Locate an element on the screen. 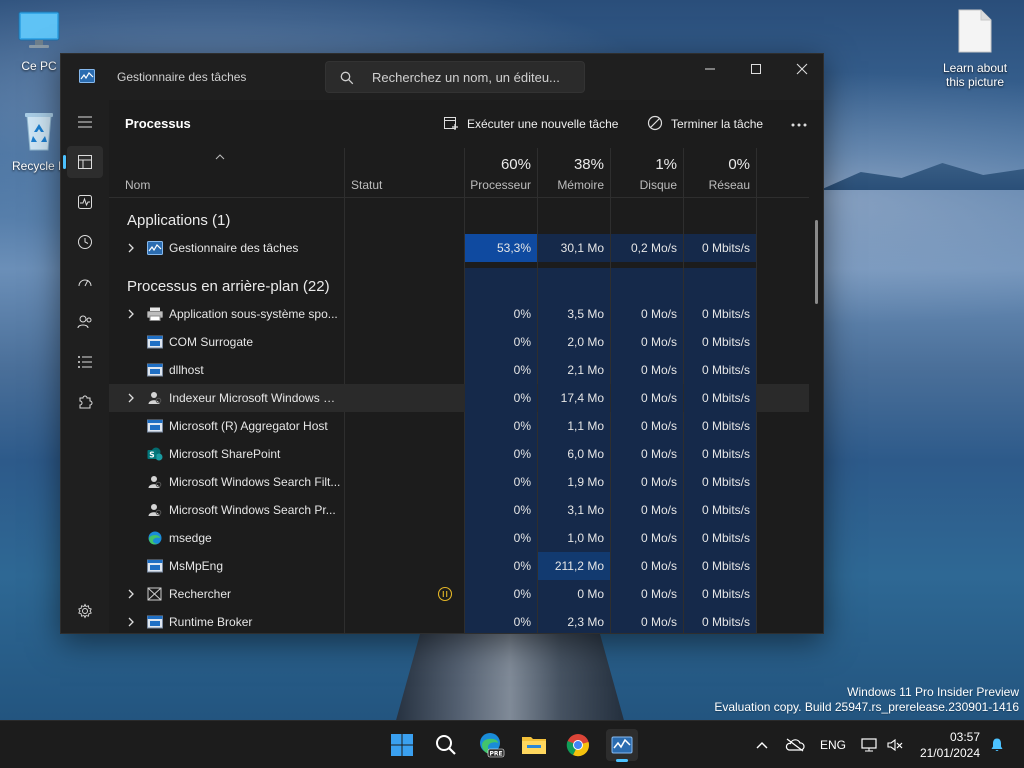 This screenshot has width=1024, height=768. user-search-icon is located at coordinates (155, 482).